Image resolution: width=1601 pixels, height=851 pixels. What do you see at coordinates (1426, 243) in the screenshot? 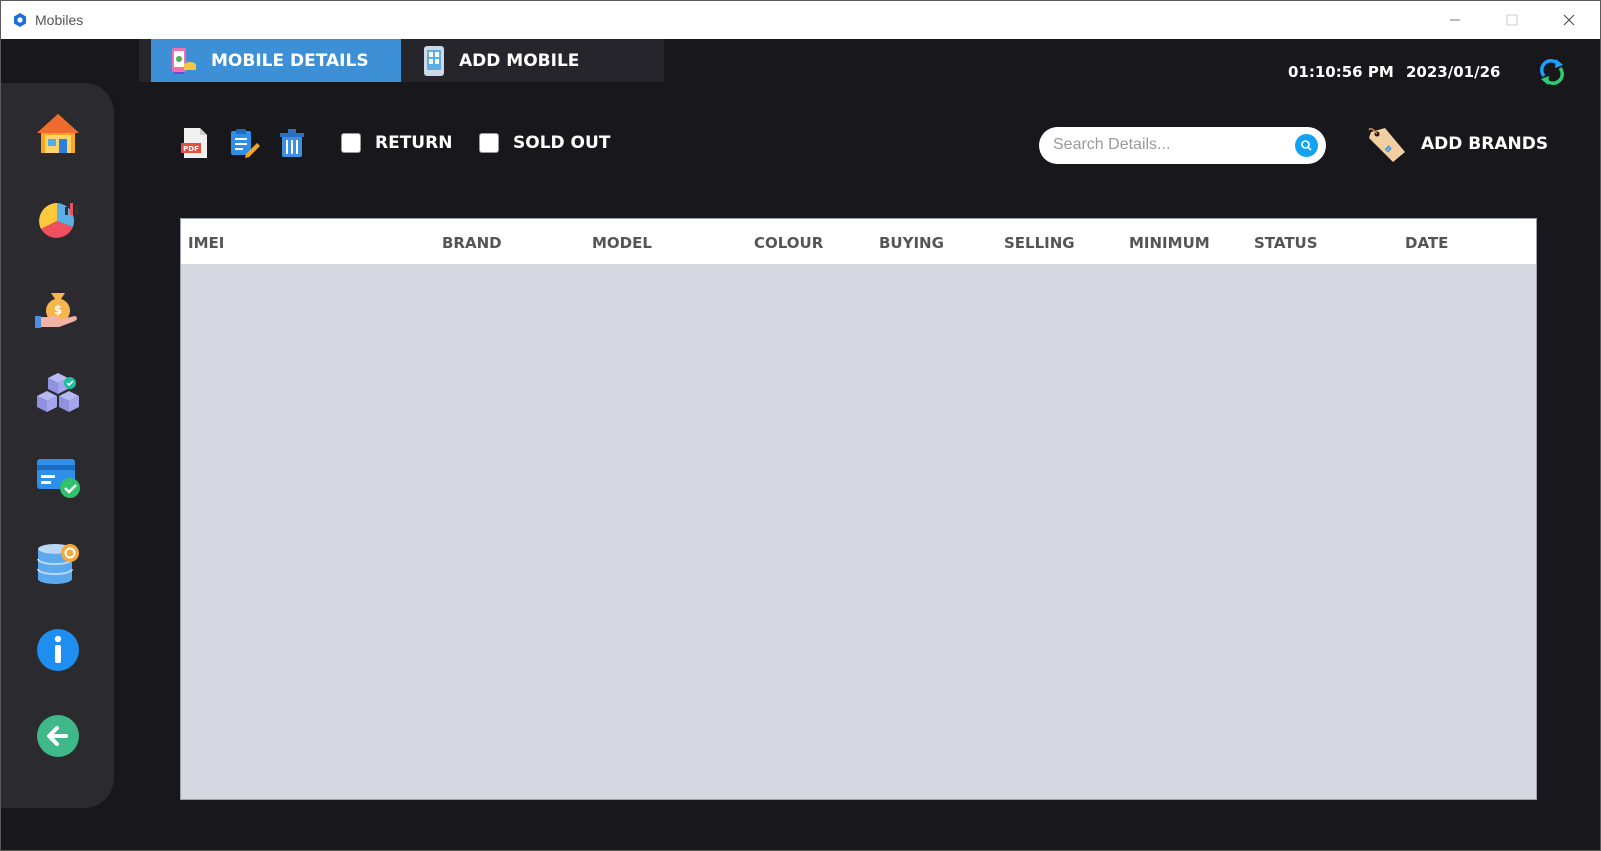
I see `column-header-date: DATE` at bounding box center [1426, 243].